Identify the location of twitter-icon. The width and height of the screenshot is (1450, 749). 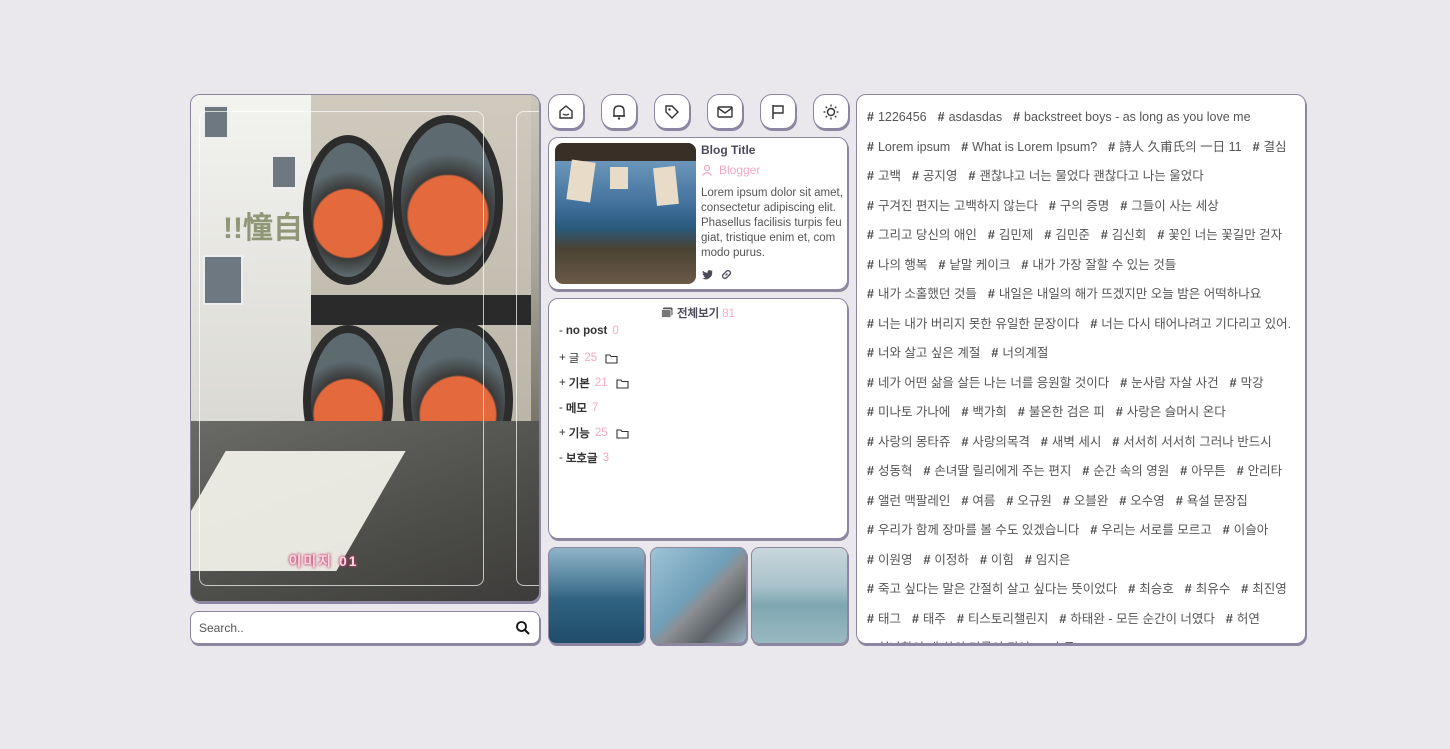
(707, 274).